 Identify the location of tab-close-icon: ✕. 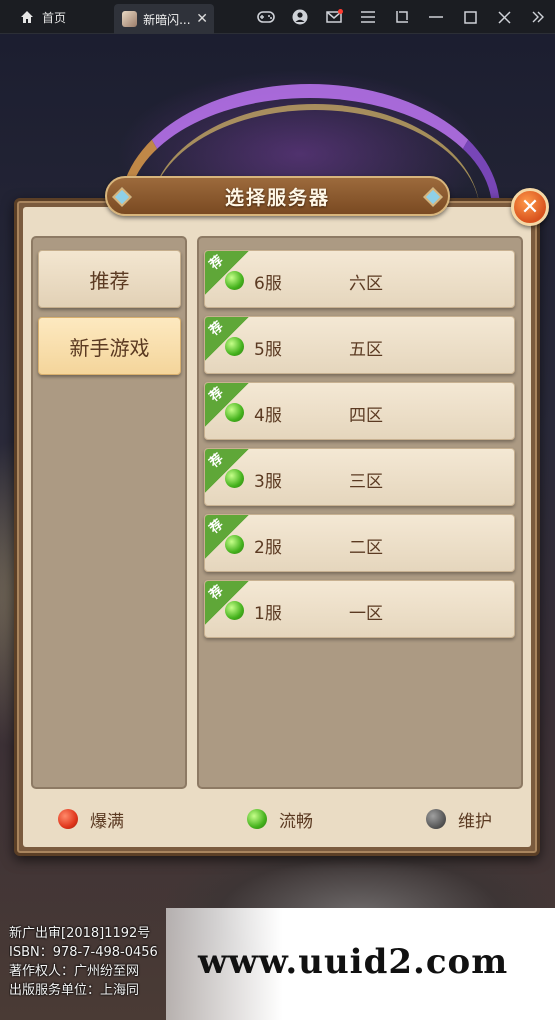
(202, 19).